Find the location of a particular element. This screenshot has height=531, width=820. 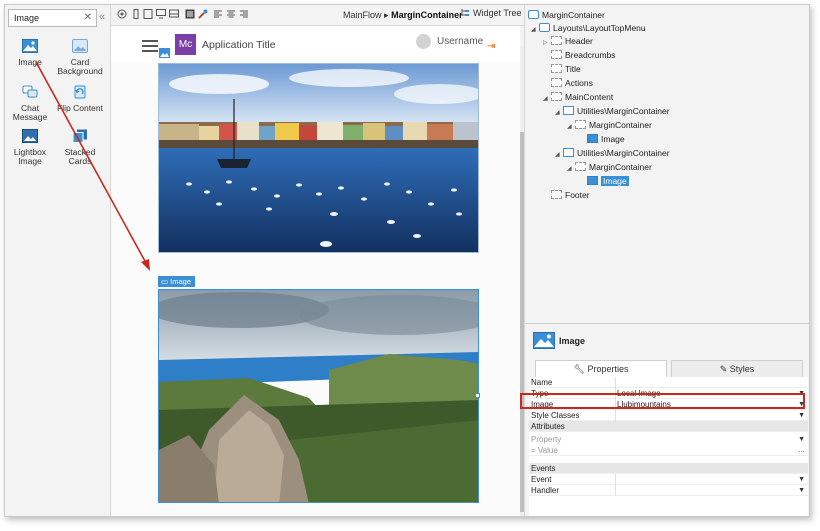

expand-arrow-icon: ▷ is located at coordinates (547, 43).